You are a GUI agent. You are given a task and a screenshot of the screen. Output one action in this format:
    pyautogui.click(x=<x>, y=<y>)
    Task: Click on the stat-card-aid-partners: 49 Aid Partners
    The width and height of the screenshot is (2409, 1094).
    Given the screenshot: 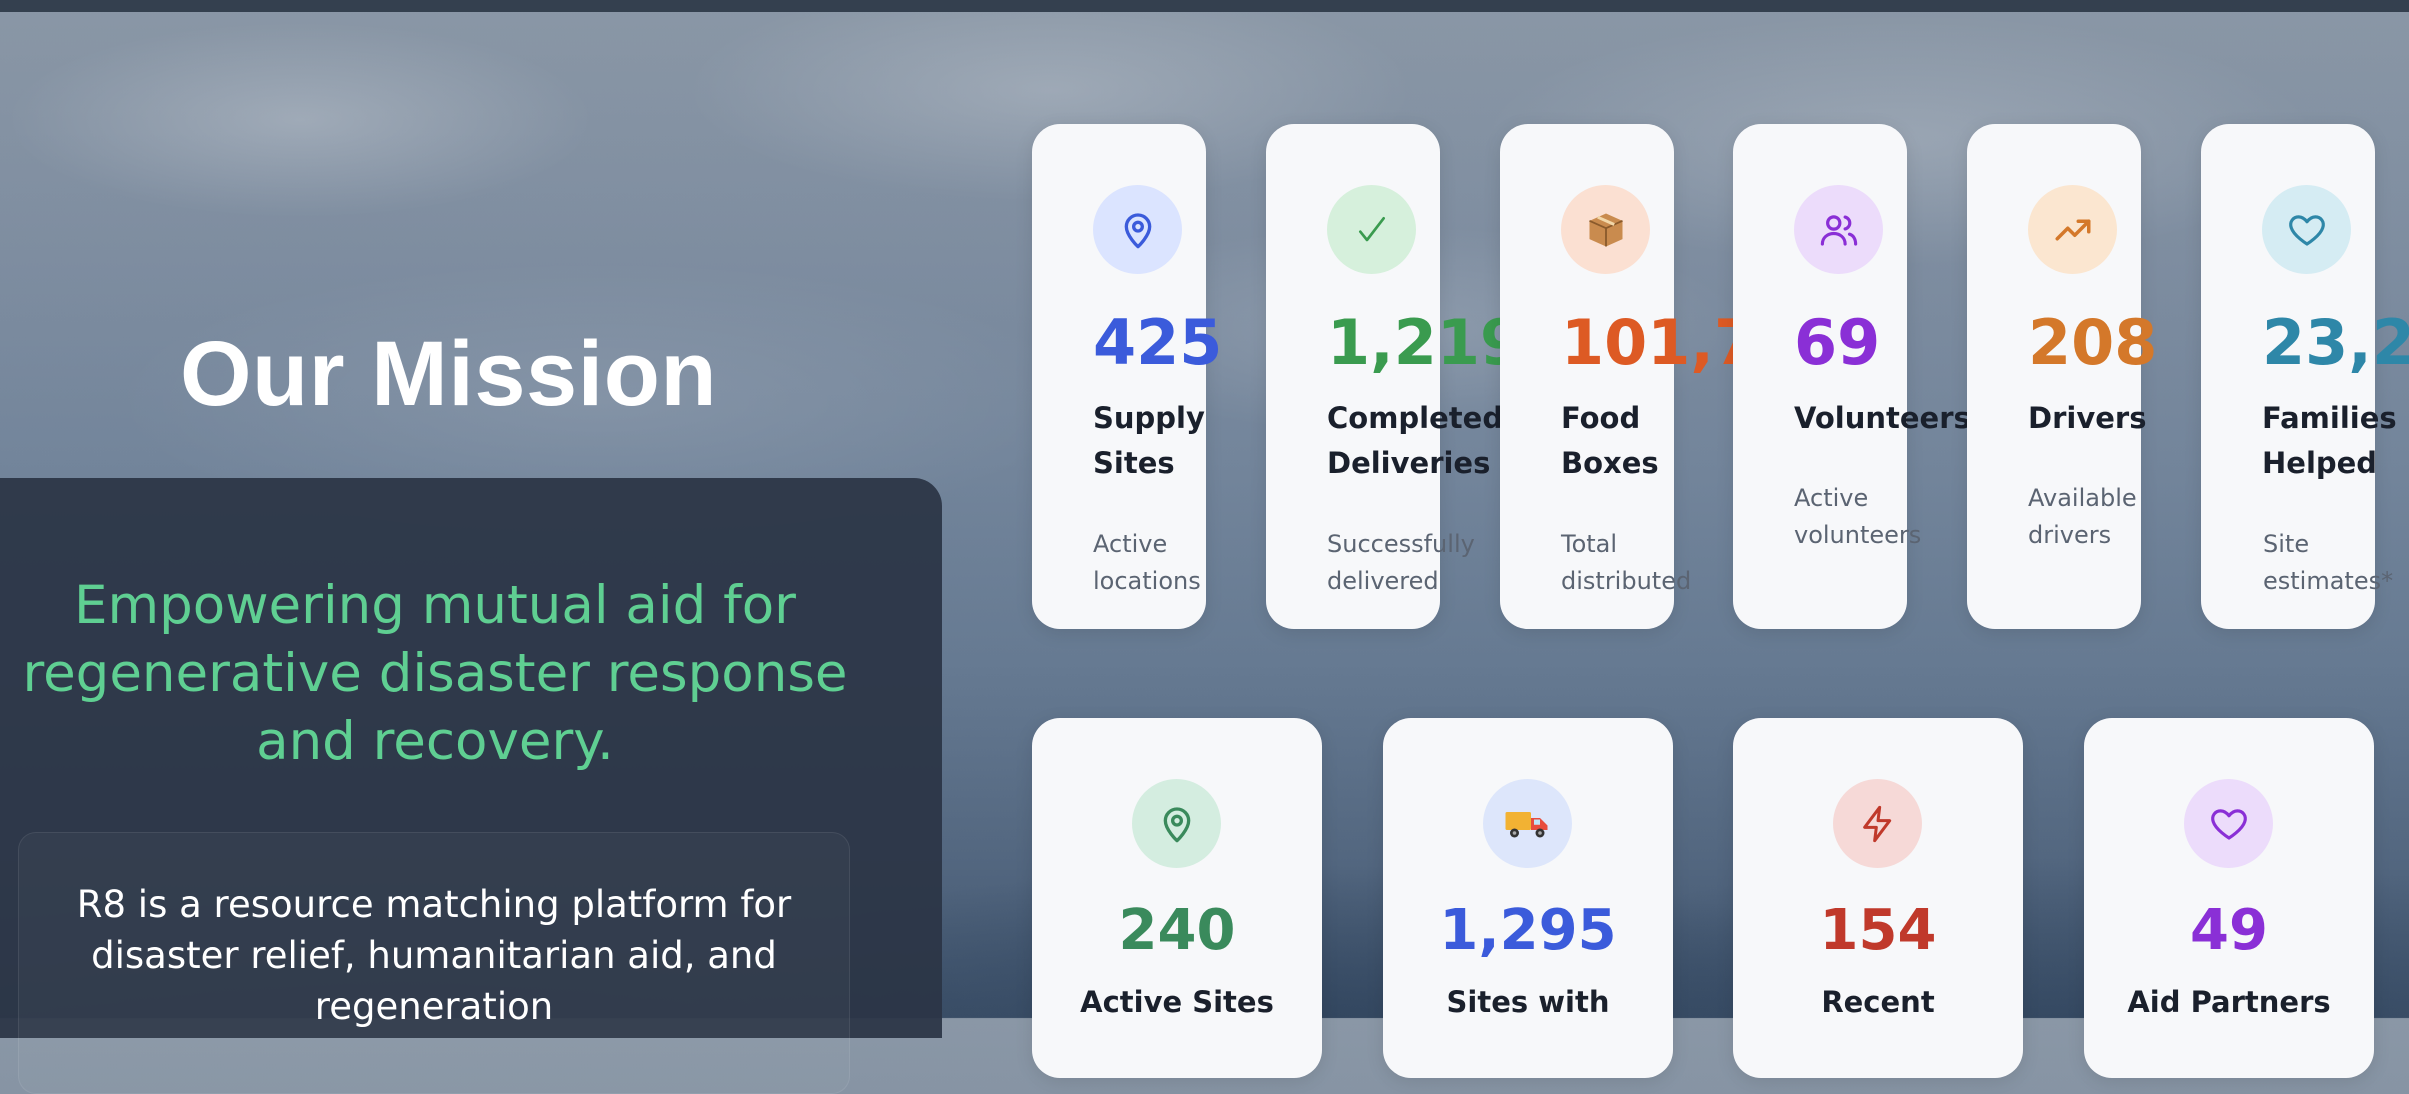 What is the action you would take?
    pyautogui.click(x=2229, y=898)
    